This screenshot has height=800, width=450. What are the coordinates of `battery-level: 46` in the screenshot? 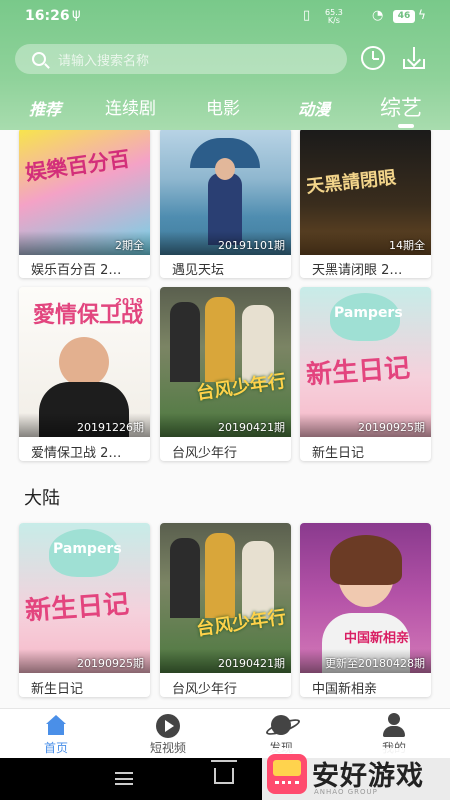 It's located at (404, 16).